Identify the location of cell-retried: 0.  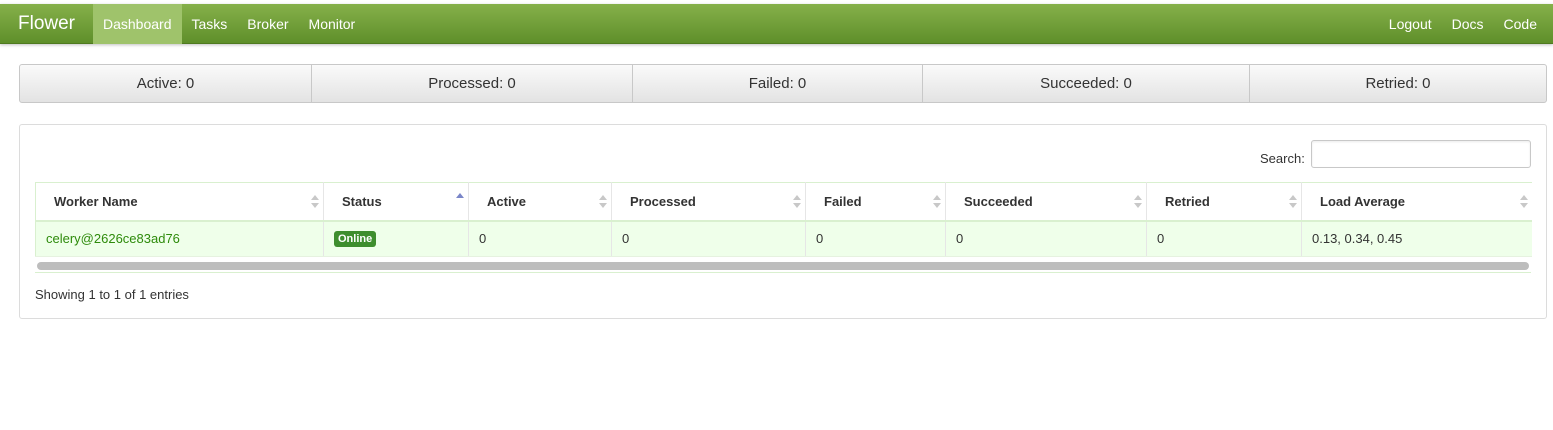
(1224, 238).